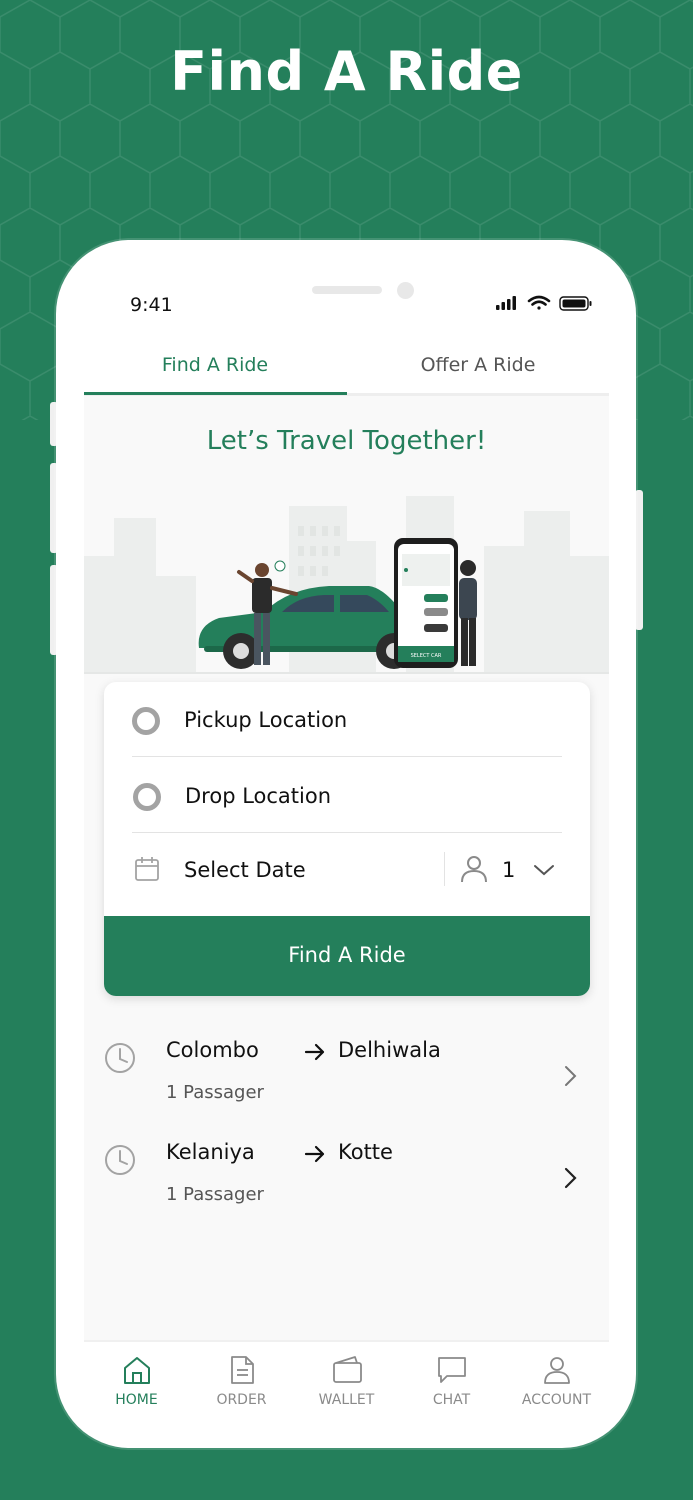 This screenshot has height=1500, width=693. Describe the element at coordinates (241, 1400) in the screenshot. I see `nav-order-label: ORDER` at that location.